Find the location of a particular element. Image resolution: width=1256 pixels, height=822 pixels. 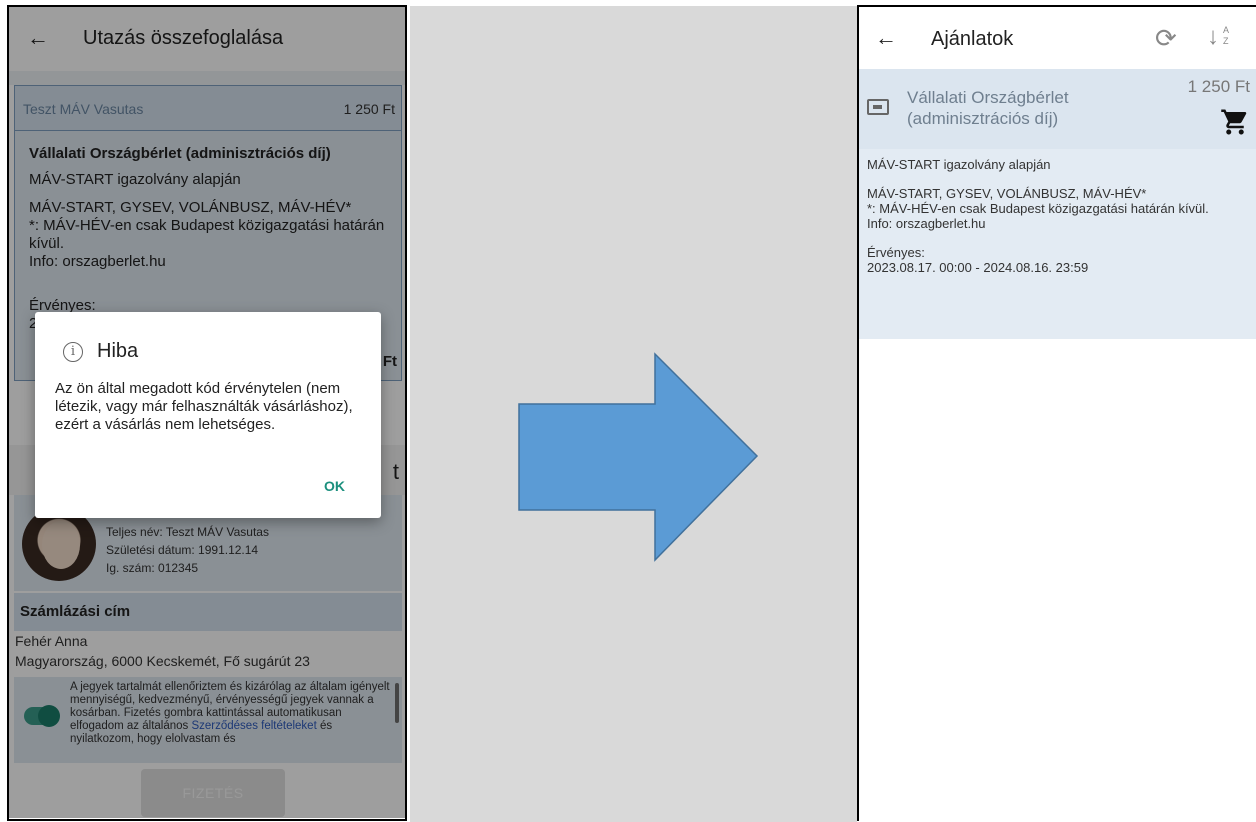

back-arrow-icon: ← is located at coordinates (886, 38).